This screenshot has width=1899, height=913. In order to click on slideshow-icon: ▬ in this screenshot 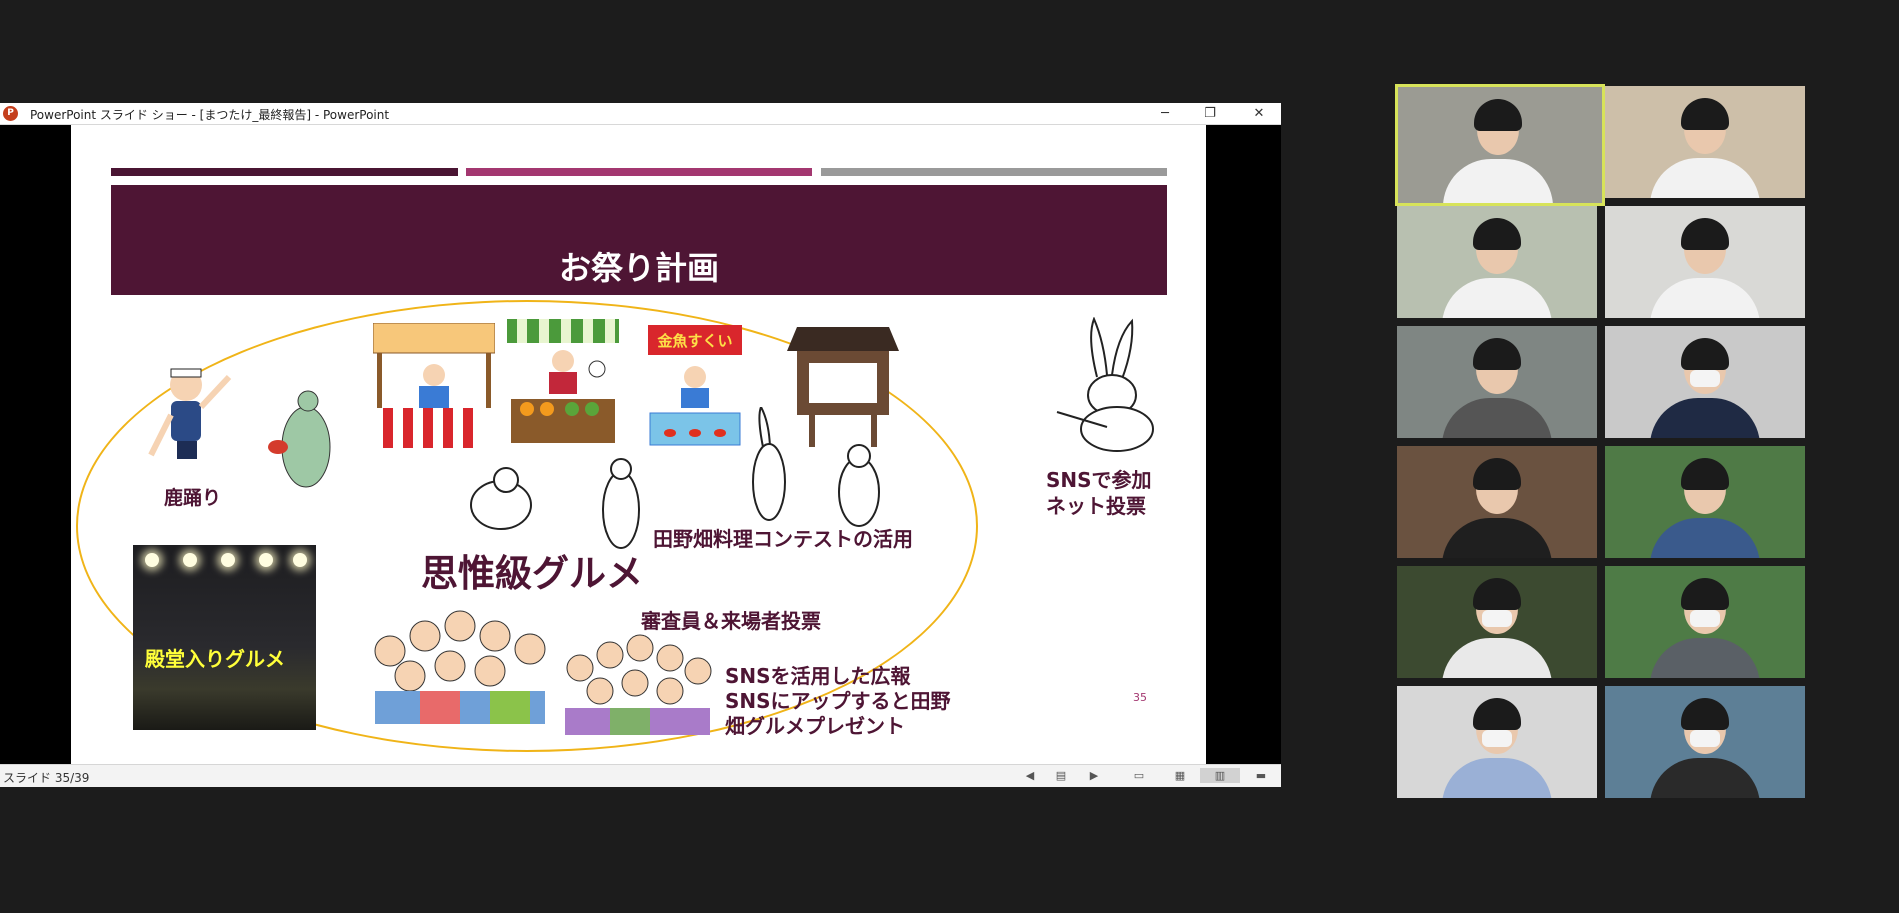, I will do `click(1261, 775)`.